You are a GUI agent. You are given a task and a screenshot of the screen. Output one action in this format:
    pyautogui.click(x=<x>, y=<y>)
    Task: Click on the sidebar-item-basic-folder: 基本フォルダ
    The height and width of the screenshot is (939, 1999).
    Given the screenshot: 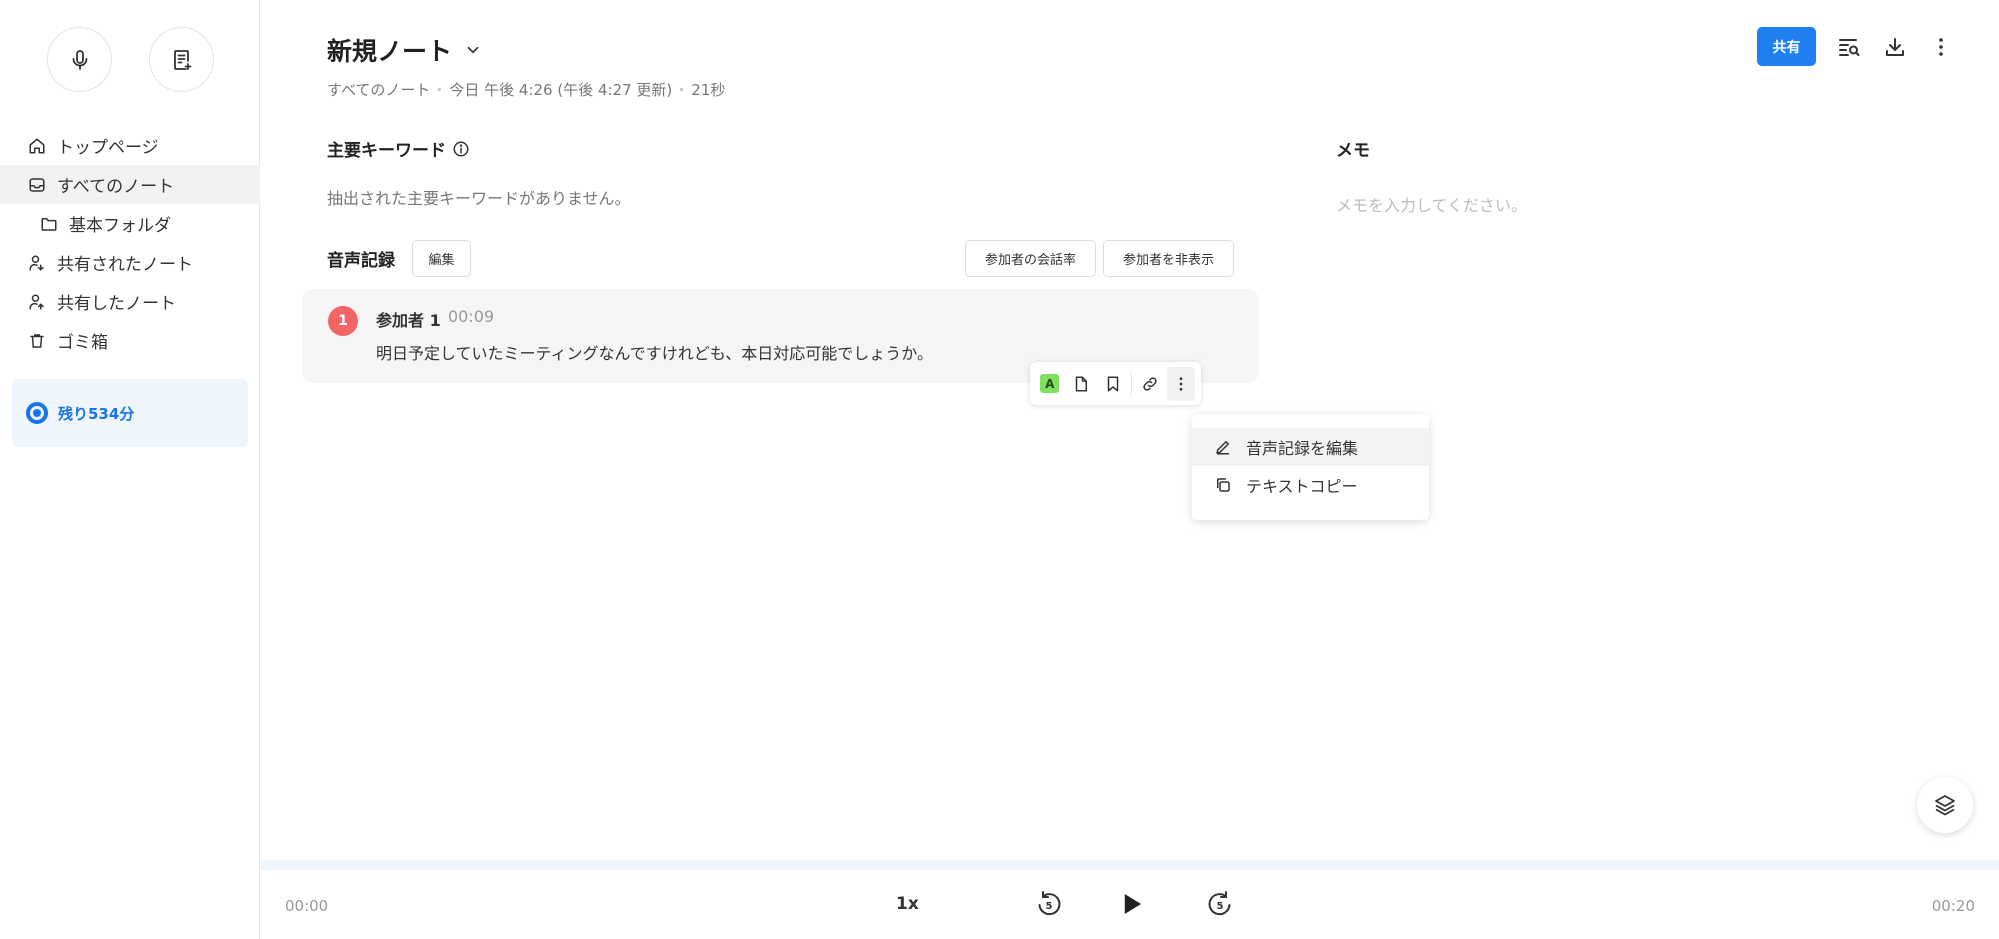 What is the action you would take?
    pyautogui.click(x=130, y=223)
    